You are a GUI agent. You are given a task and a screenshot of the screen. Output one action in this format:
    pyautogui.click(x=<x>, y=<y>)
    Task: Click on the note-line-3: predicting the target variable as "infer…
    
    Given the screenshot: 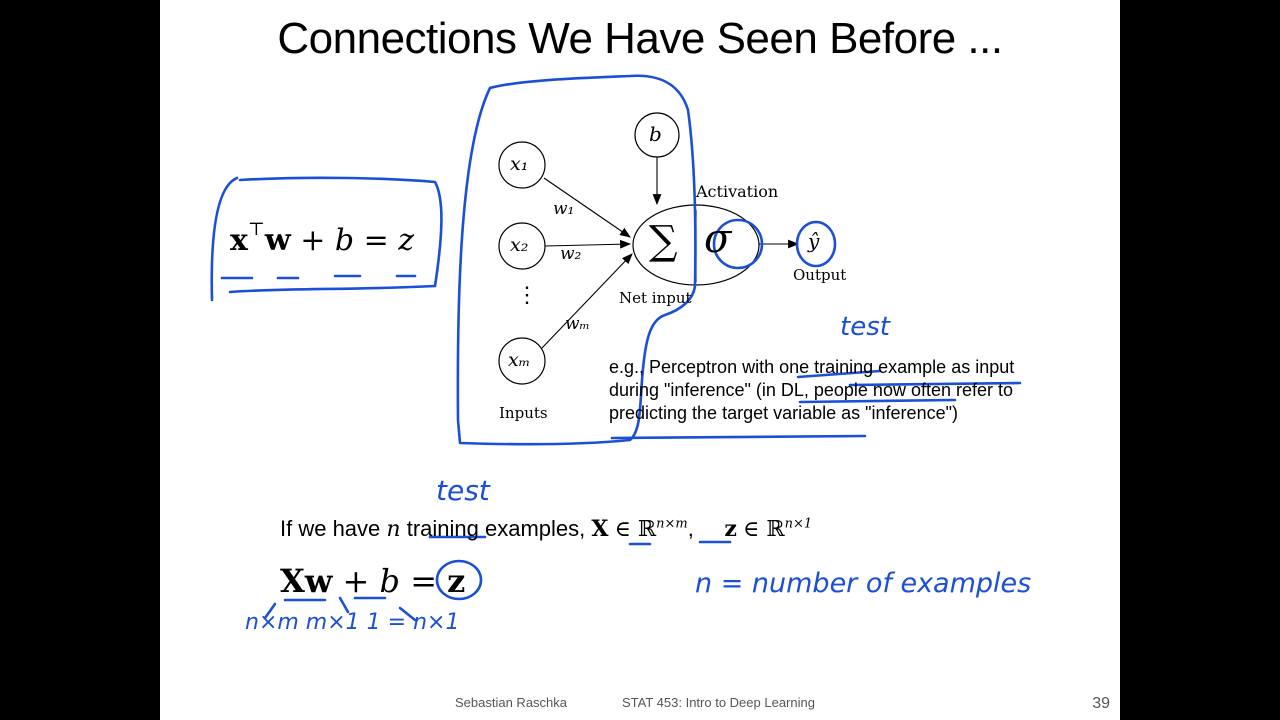 What is the action you would take?
    pyautogui.click(x=783, y=413)
    